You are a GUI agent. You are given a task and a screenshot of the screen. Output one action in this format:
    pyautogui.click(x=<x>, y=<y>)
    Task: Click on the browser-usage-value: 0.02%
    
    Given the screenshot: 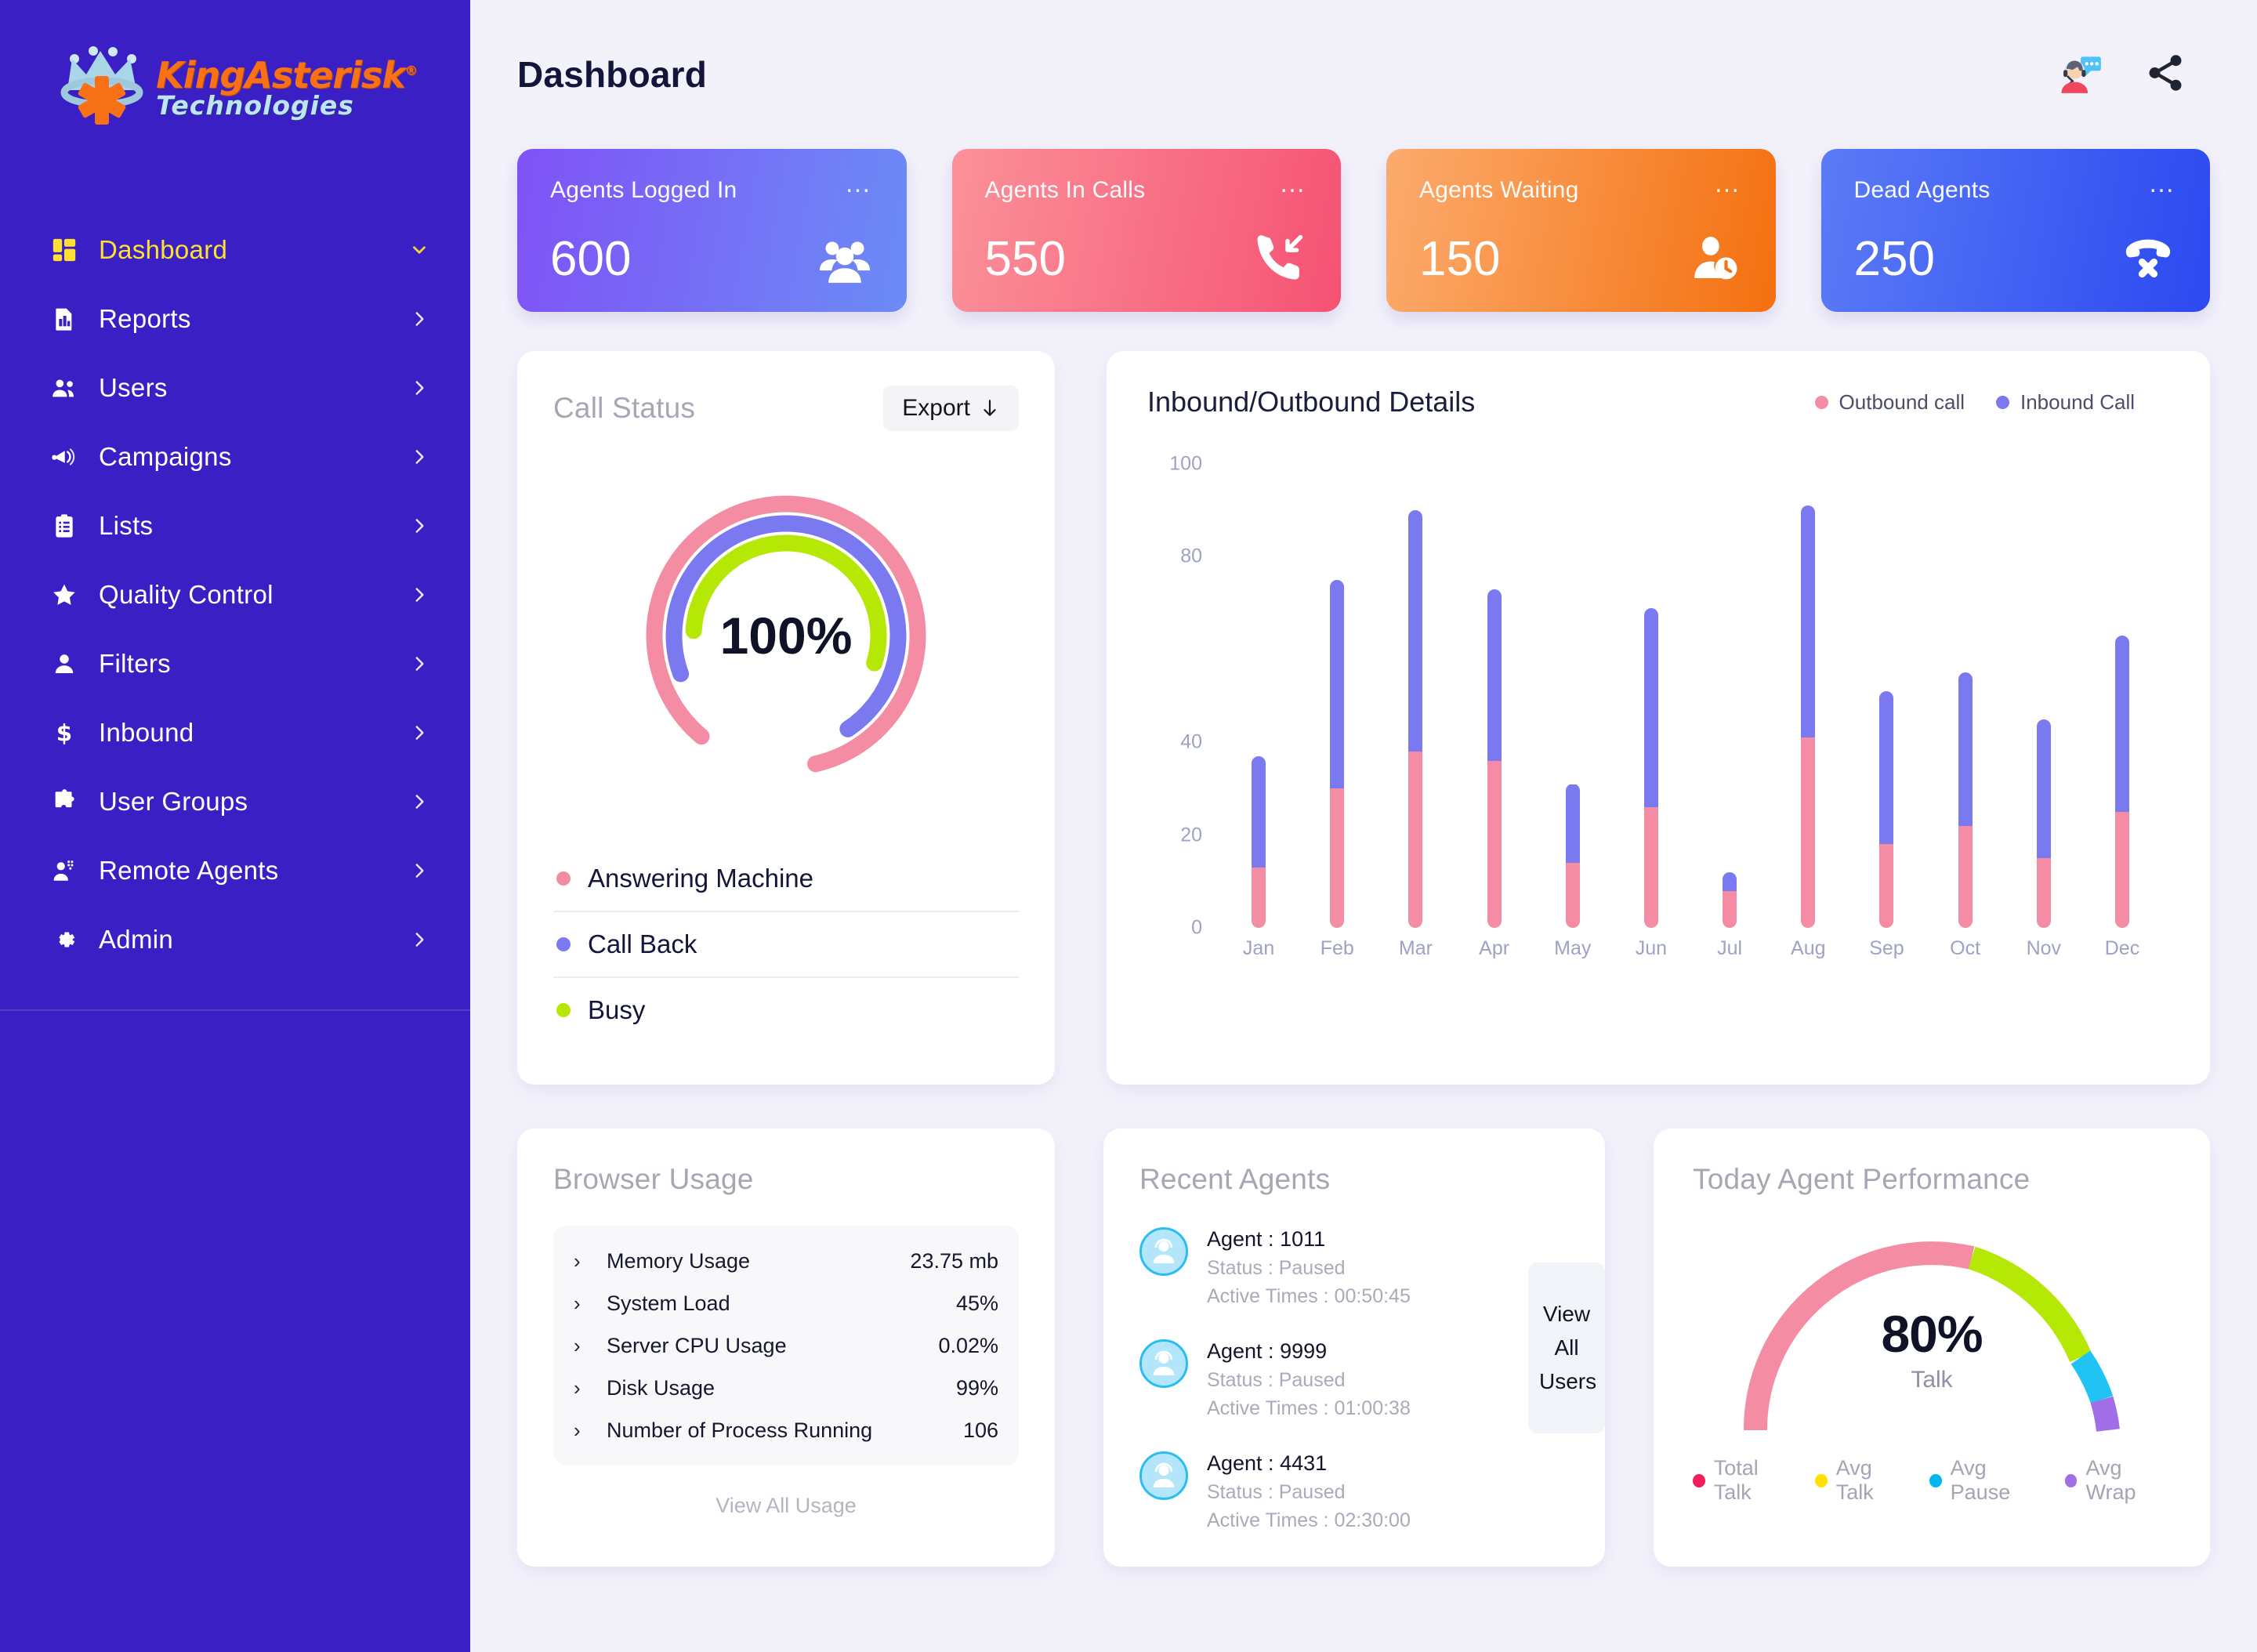 What is the action you would take?
    pyautogui.click(x=968, y=1345)
    